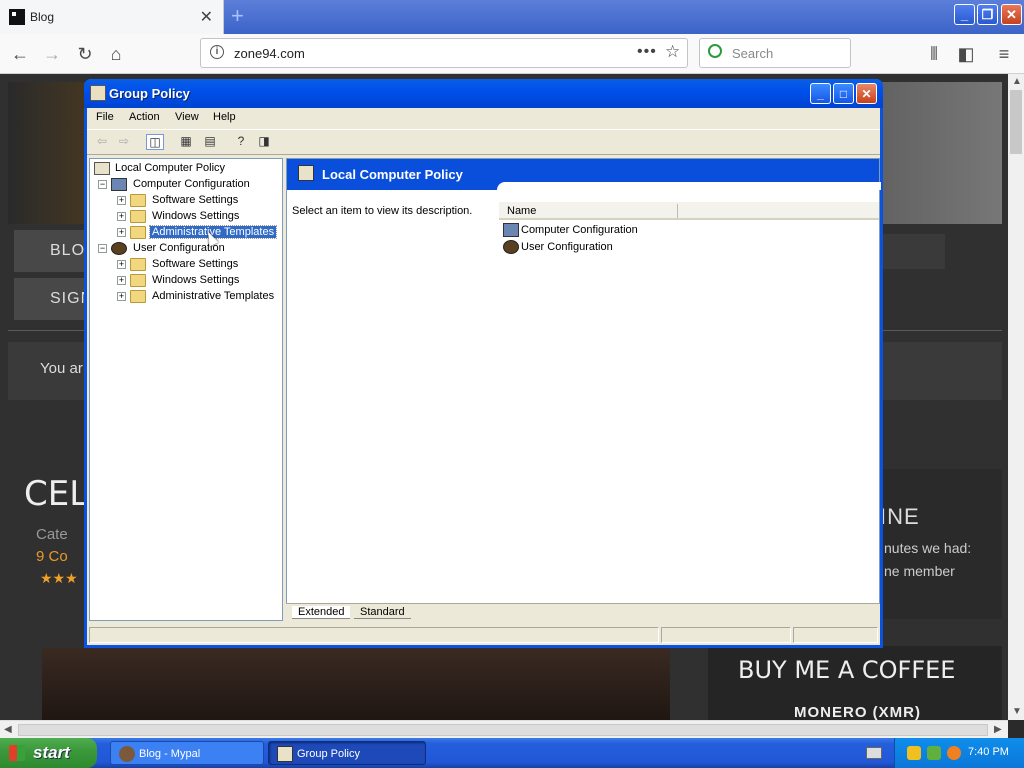 The image size is (1024, 768). I want to click on reload-icon: ↻, so click(85, 54).